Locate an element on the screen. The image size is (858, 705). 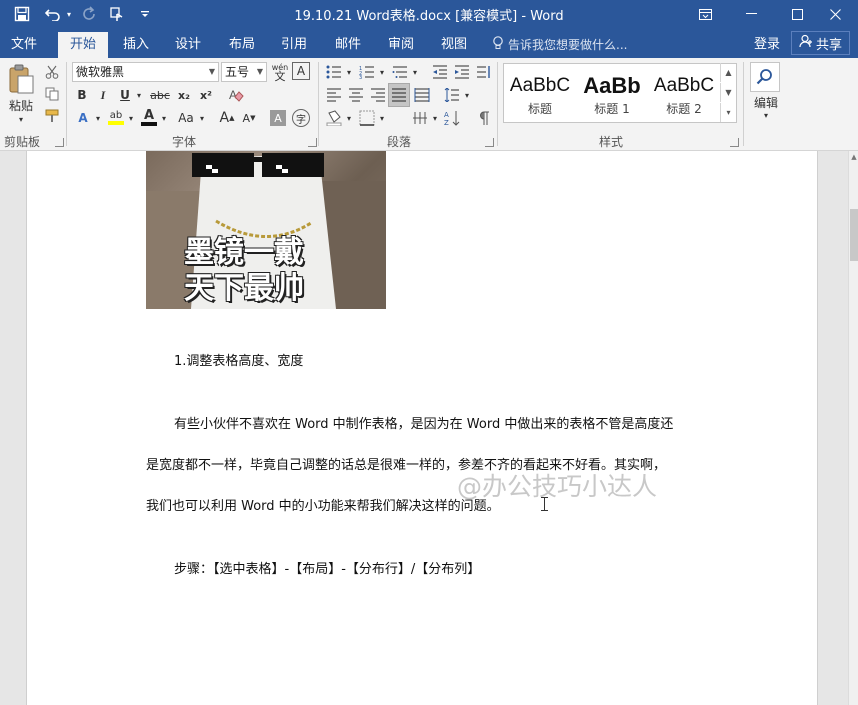
change-case-button: Aa is located at coordinates (186, 118).